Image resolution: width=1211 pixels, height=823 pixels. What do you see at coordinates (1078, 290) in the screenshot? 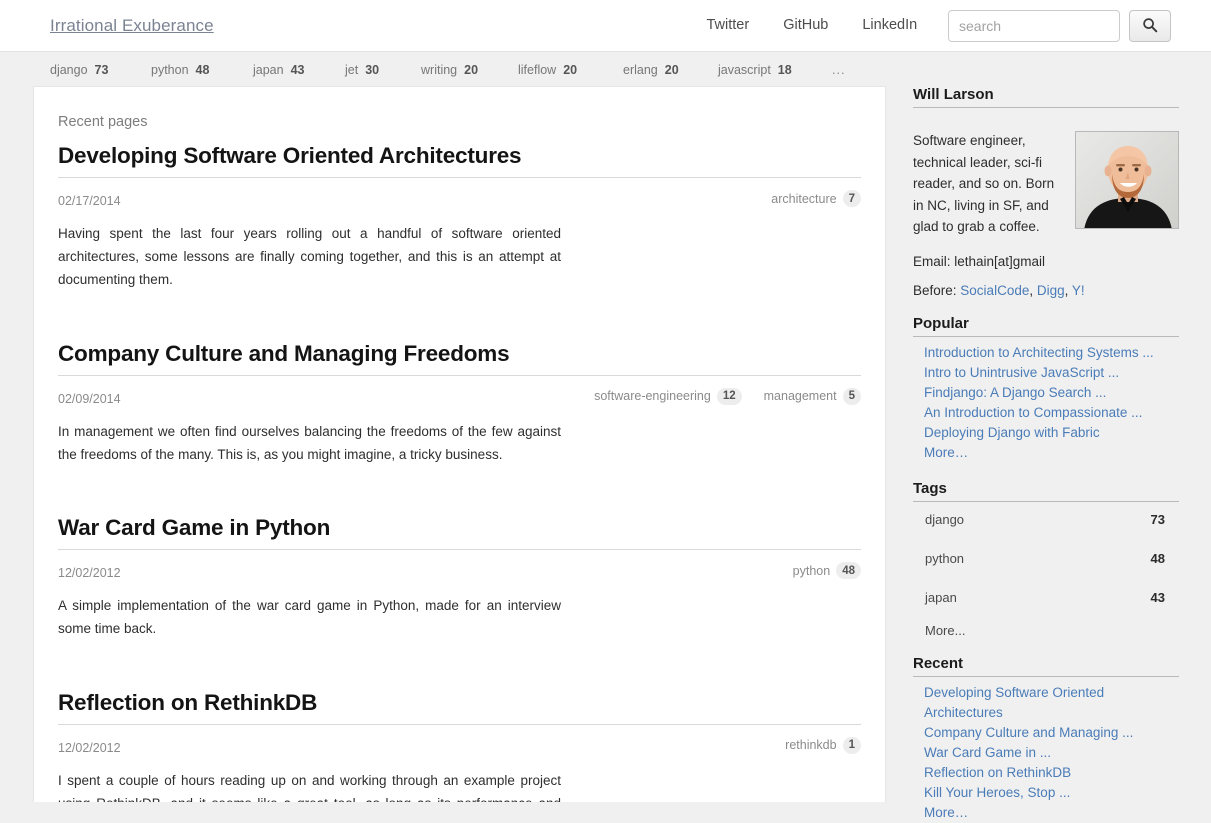
I see `before-link-yahoo: Y!` at bounding box center [1078, 290].